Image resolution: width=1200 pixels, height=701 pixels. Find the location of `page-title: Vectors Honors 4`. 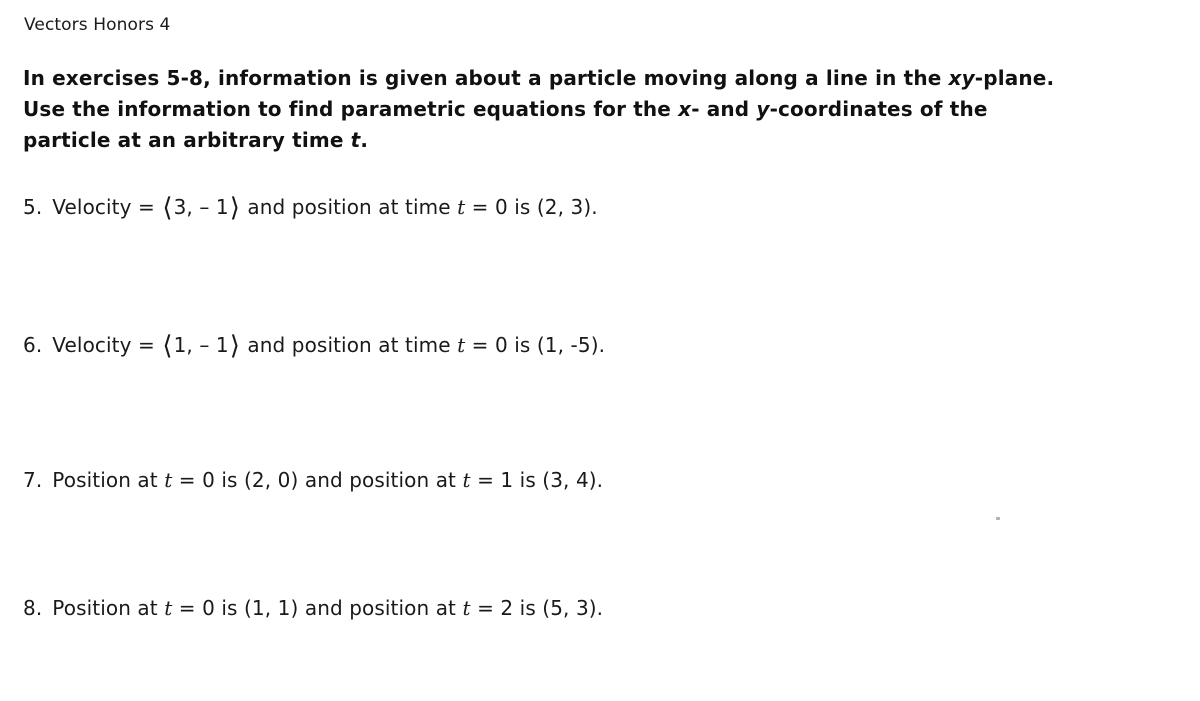

page-title: Vectors Honors 4 is located at coordinates (97, 25).